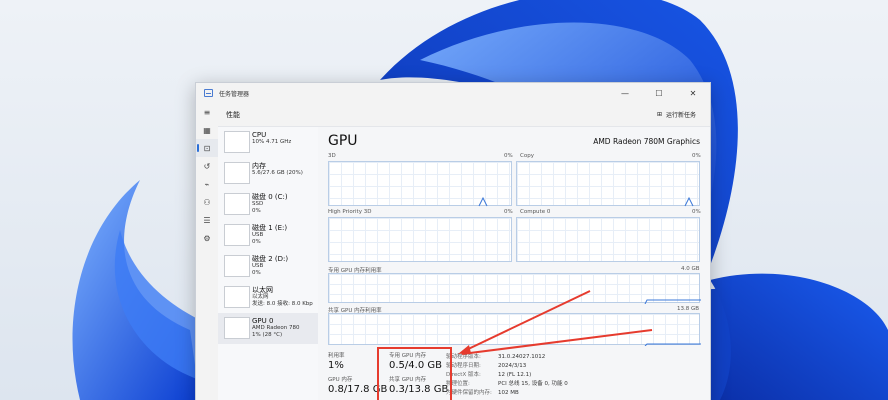 The height and width of the screenshot is (400, 888). What do you see at coordinates (458, 384) in the screenshot?
I see `detail-label: 物理位置:` at bounding box center [458, 384].